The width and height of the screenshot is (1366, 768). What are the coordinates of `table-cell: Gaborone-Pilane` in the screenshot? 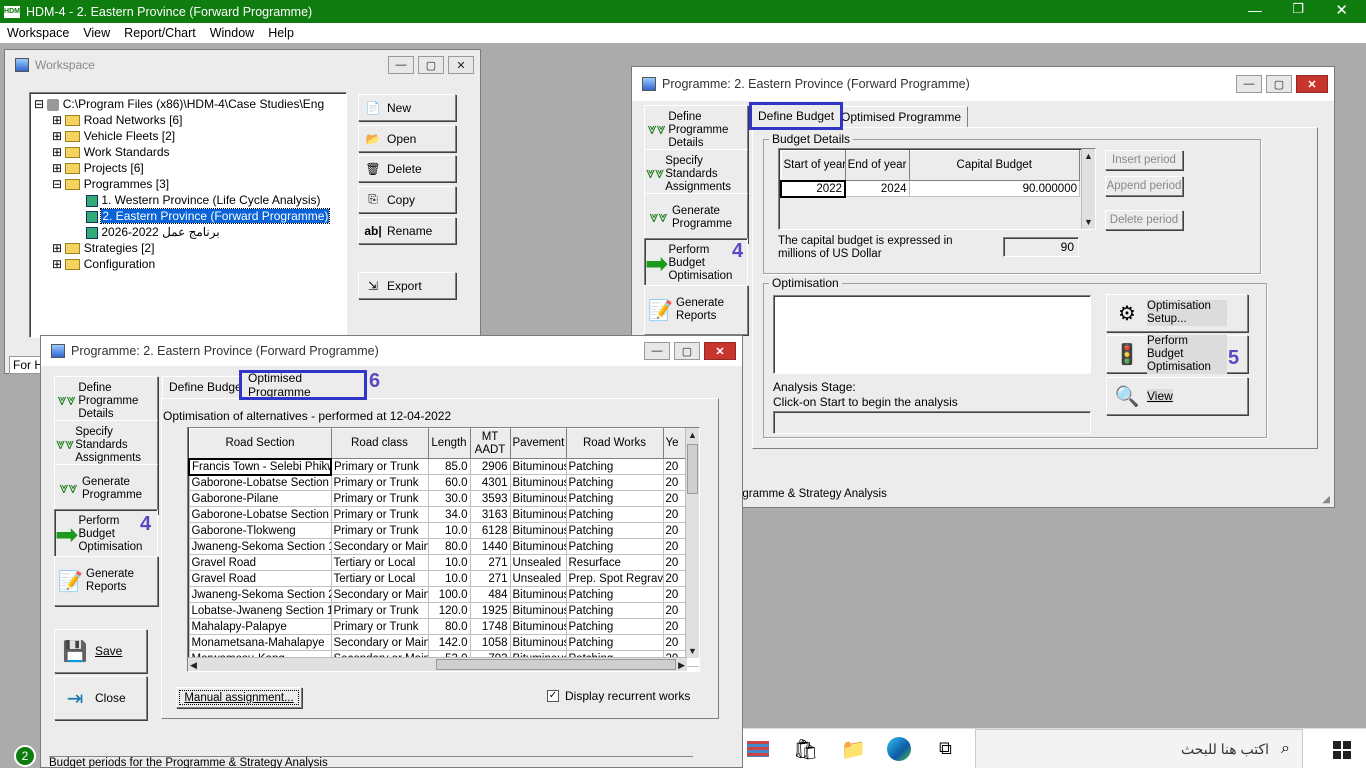 It's located at (260, 498).